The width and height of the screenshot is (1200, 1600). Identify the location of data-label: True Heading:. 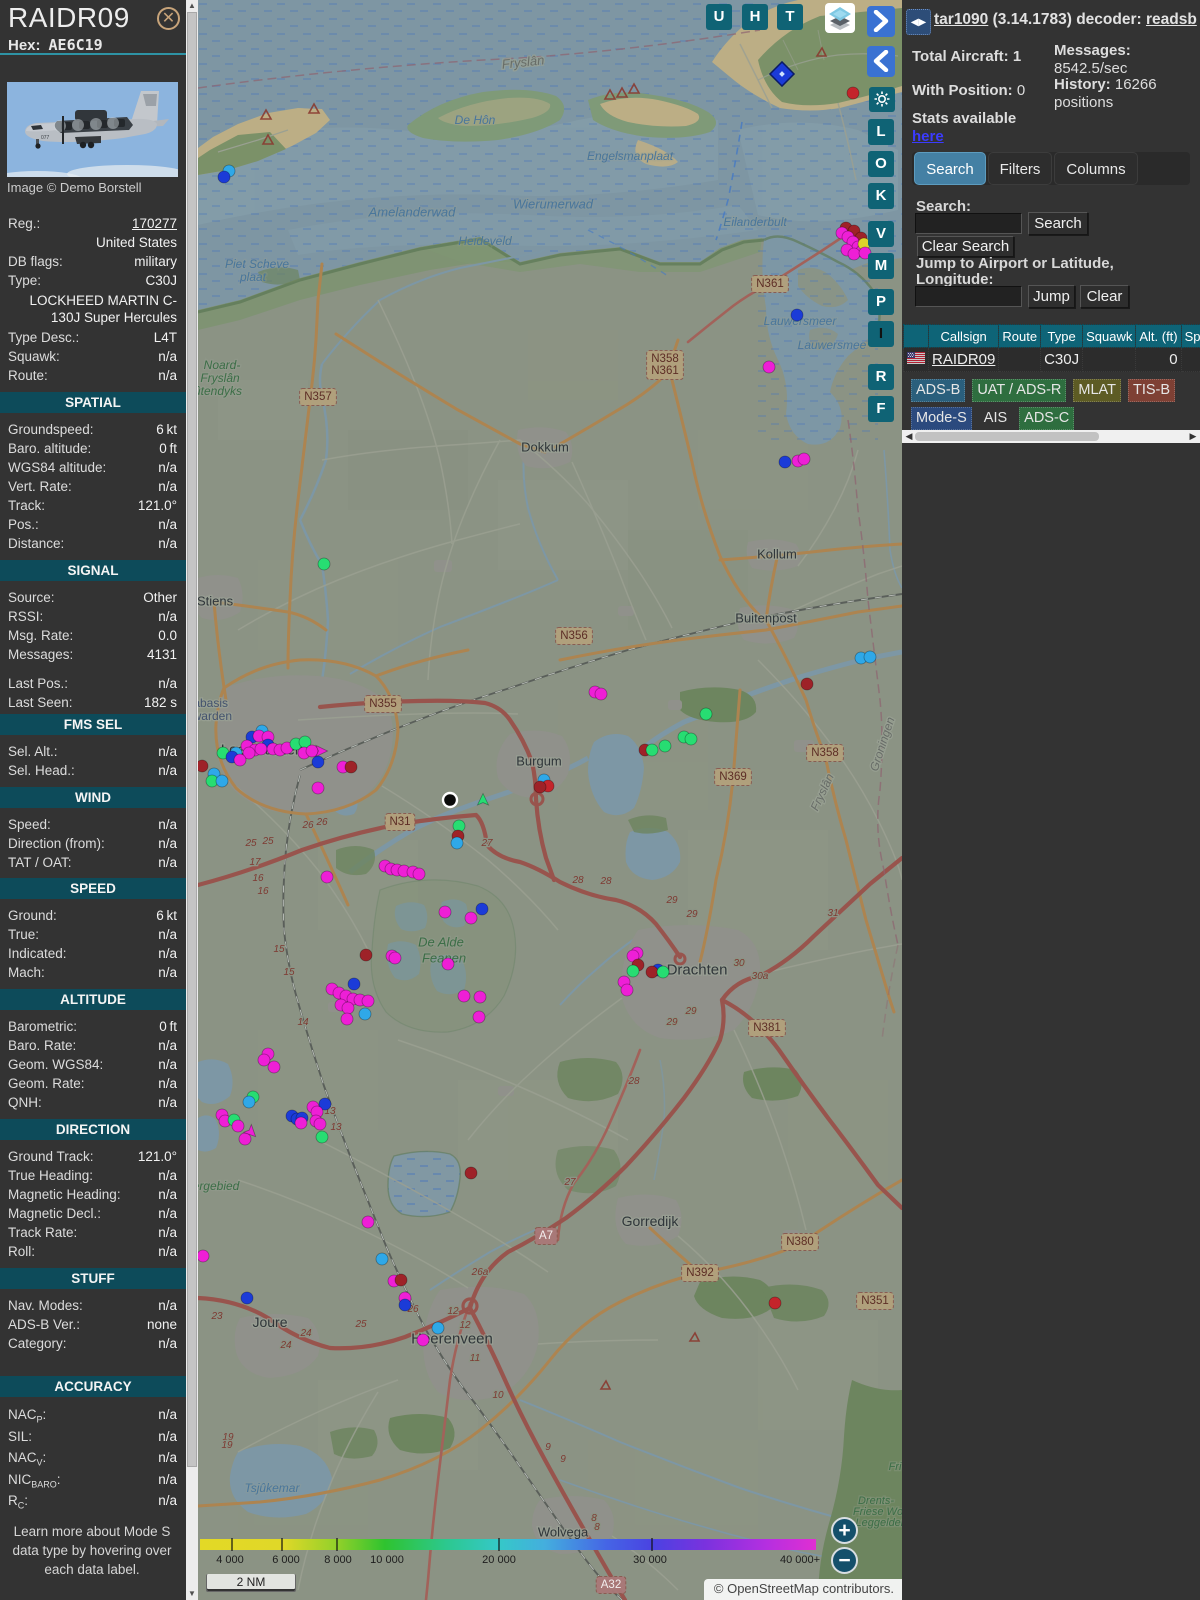
(51, 1175).